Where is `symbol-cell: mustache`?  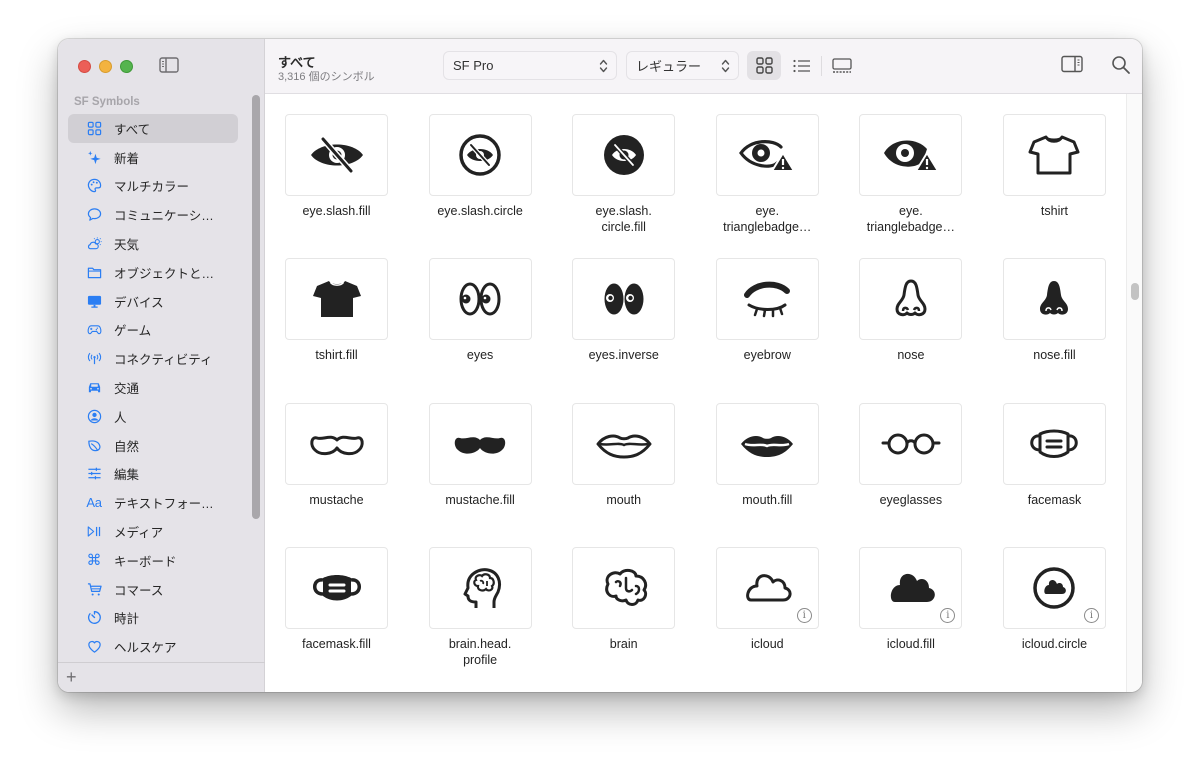 symbol-cell: mustache is located at coordinates (336, 474).